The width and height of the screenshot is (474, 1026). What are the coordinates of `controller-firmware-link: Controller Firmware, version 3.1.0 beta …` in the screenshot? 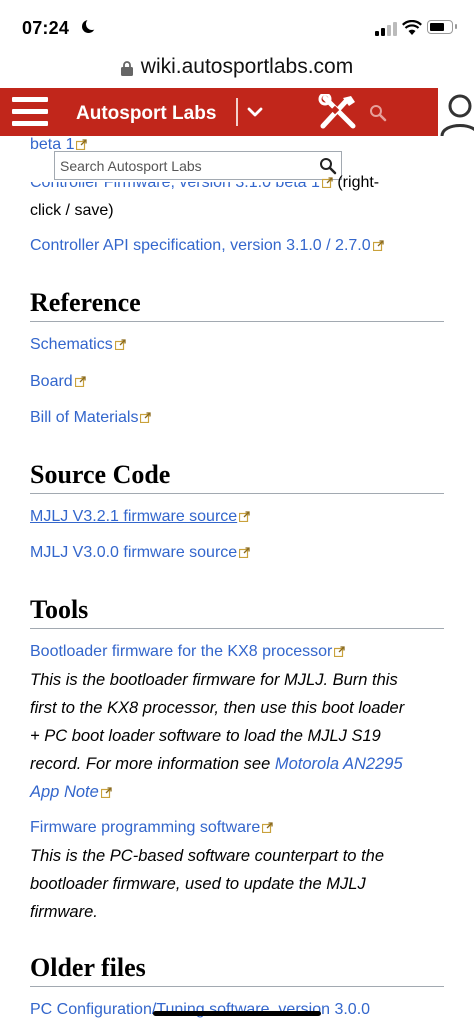 It's located at (175, 187).